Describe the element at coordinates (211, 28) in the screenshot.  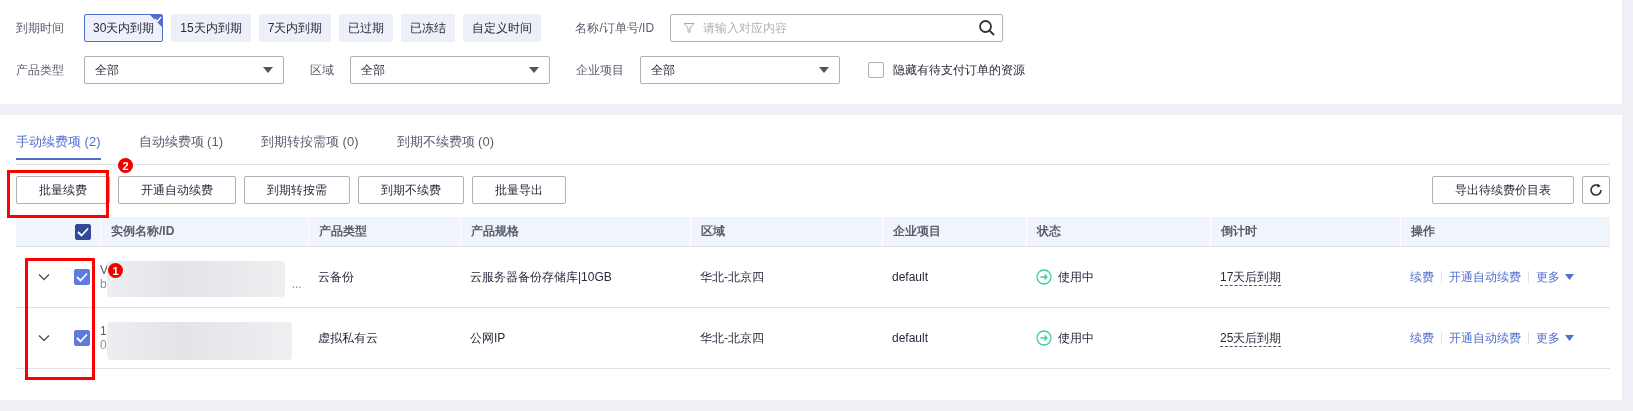
I see `filter-chip: 15天内到期` at that location.